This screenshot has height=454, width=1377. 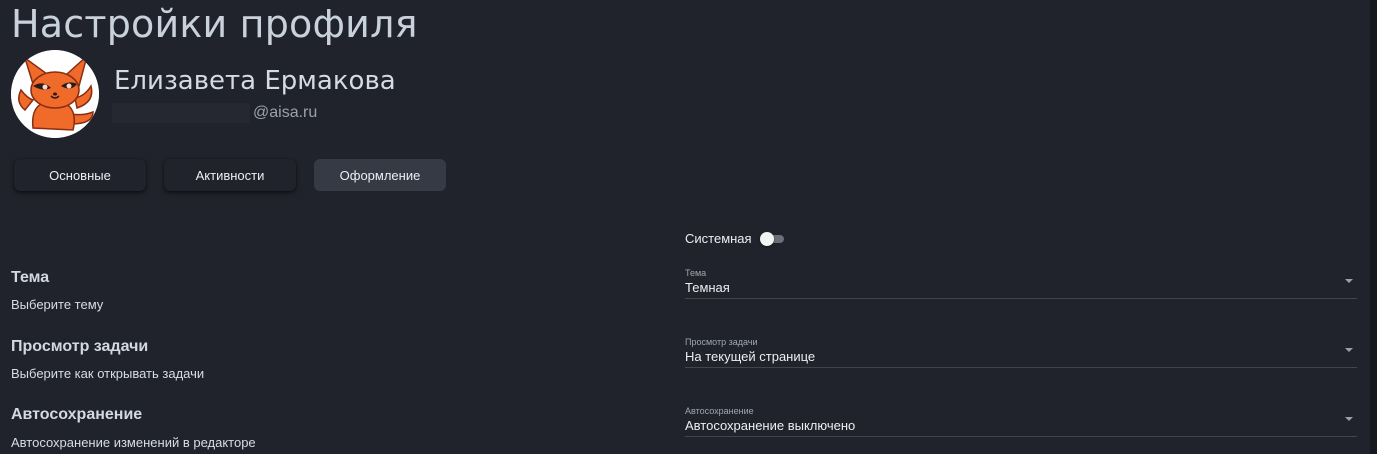 What do you see at coordinates (770, 425) in the screenshot?
I see `autosave-select-value: Автосохранение выключено` at bounding box center [770, 425].